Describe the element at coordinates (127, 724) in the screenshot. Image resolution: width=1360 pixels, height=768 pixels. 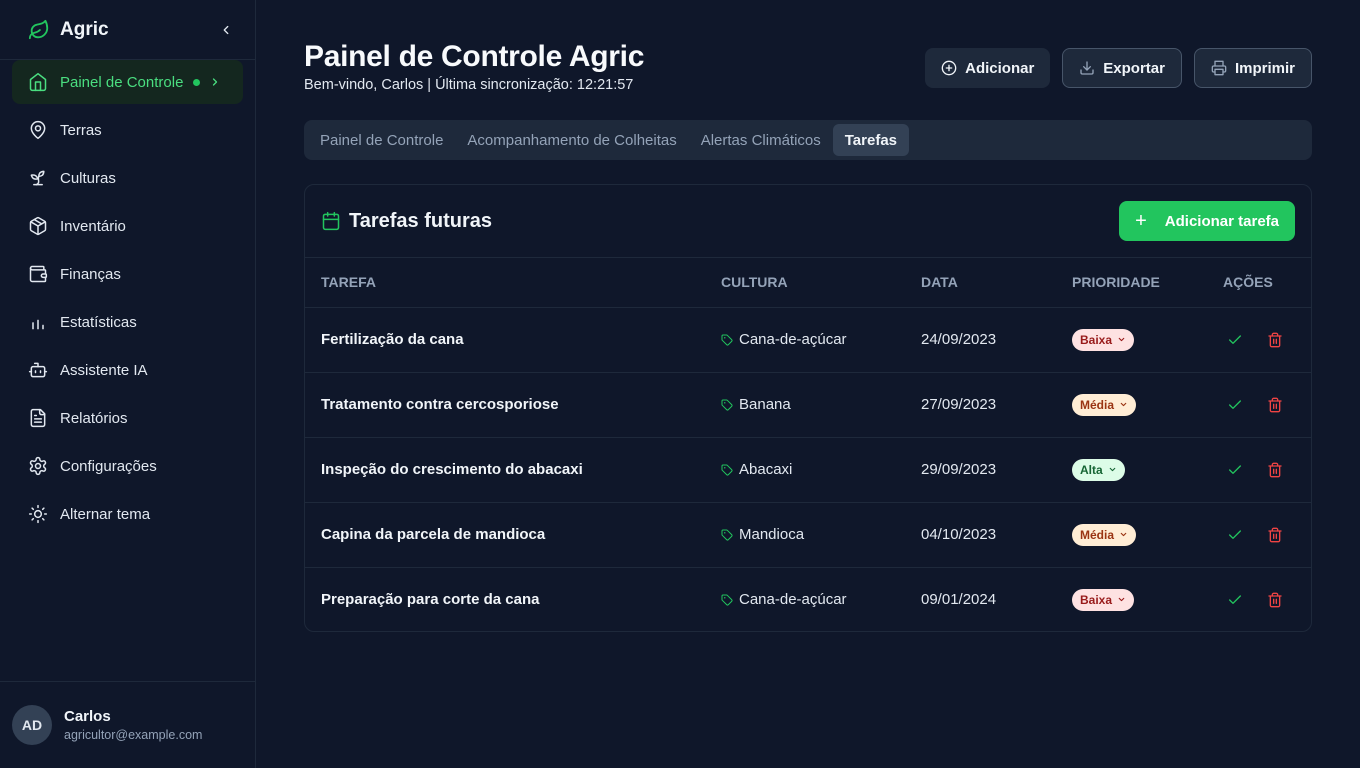
I see `user-profile: AD Carlos agricultor@example.com` at that location.